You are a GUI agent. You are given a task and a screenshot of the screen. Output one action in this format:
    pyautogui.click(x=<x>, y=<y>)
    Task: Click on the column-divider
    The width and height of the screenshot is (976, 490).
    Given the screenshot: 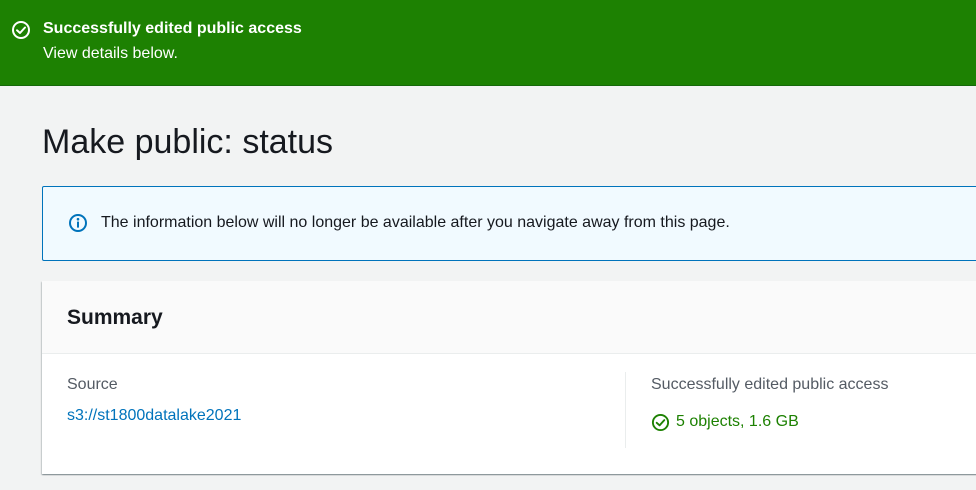 What is the action you would take?
    pyautogui.click(x=625, y=410)
    